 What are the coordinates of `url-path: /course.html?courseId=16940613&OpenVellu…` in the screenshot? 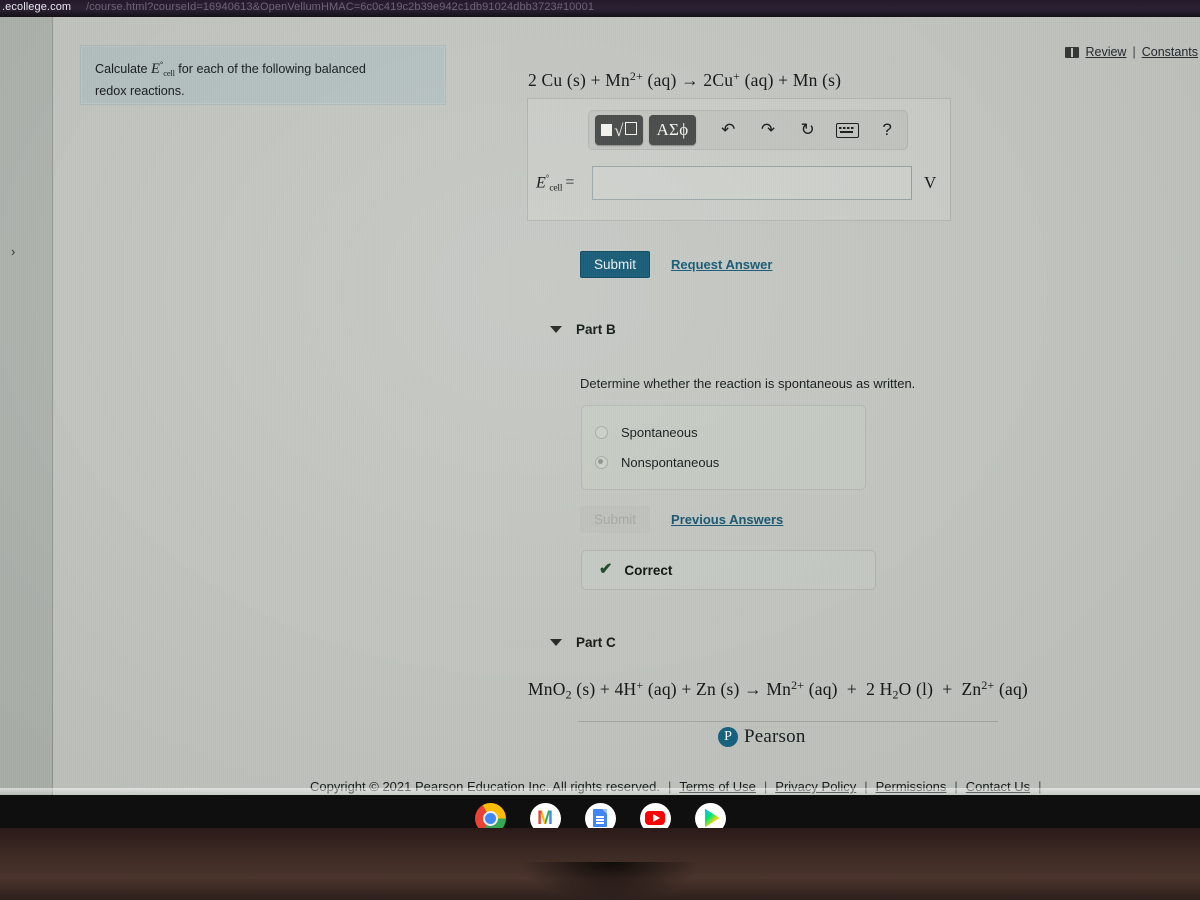 It's located at (340, 7).